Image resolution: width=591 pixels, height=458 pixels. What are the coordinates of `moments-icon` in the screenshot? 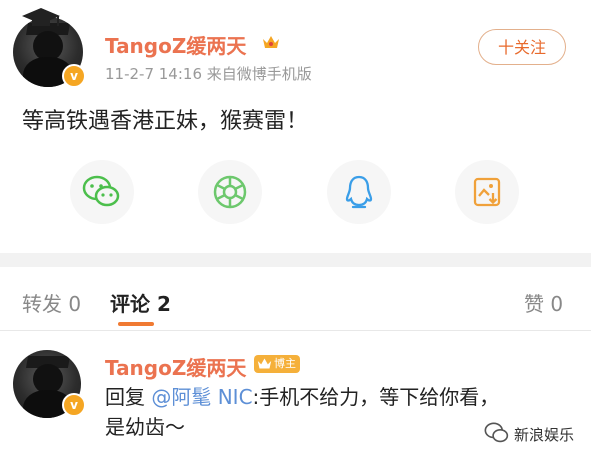 It's located at (230, 192).